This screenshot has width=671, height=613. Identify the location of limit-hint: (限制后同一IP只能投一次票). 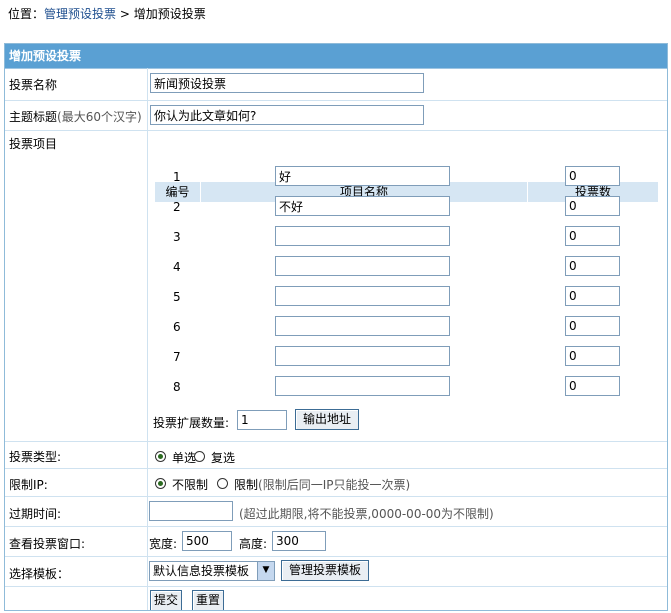
(334, 485).